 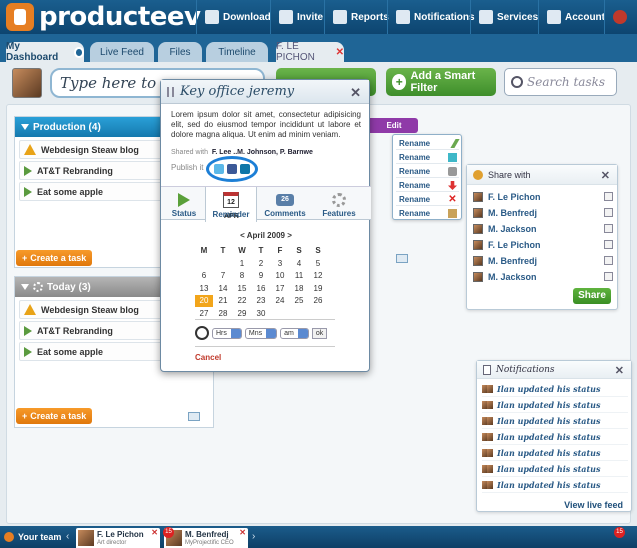 What do you see at coordinates (261, 301) in the screenshot?
I see `calendar-day: 23` at bounding box center [261, 301].